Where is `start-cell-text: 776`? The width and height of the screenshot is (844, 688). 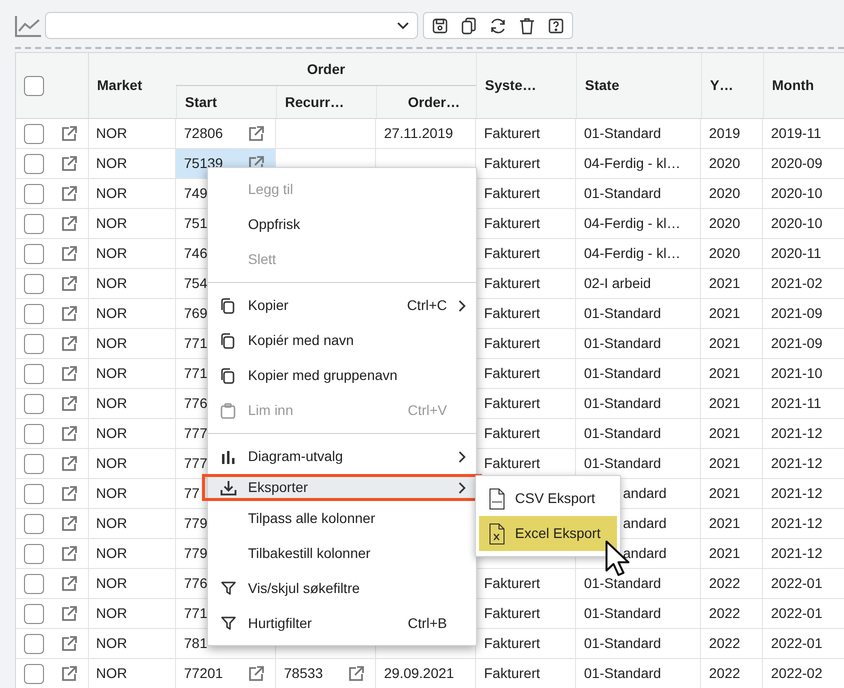 start-cell-text: 776 is located at coordinates (196, 583).